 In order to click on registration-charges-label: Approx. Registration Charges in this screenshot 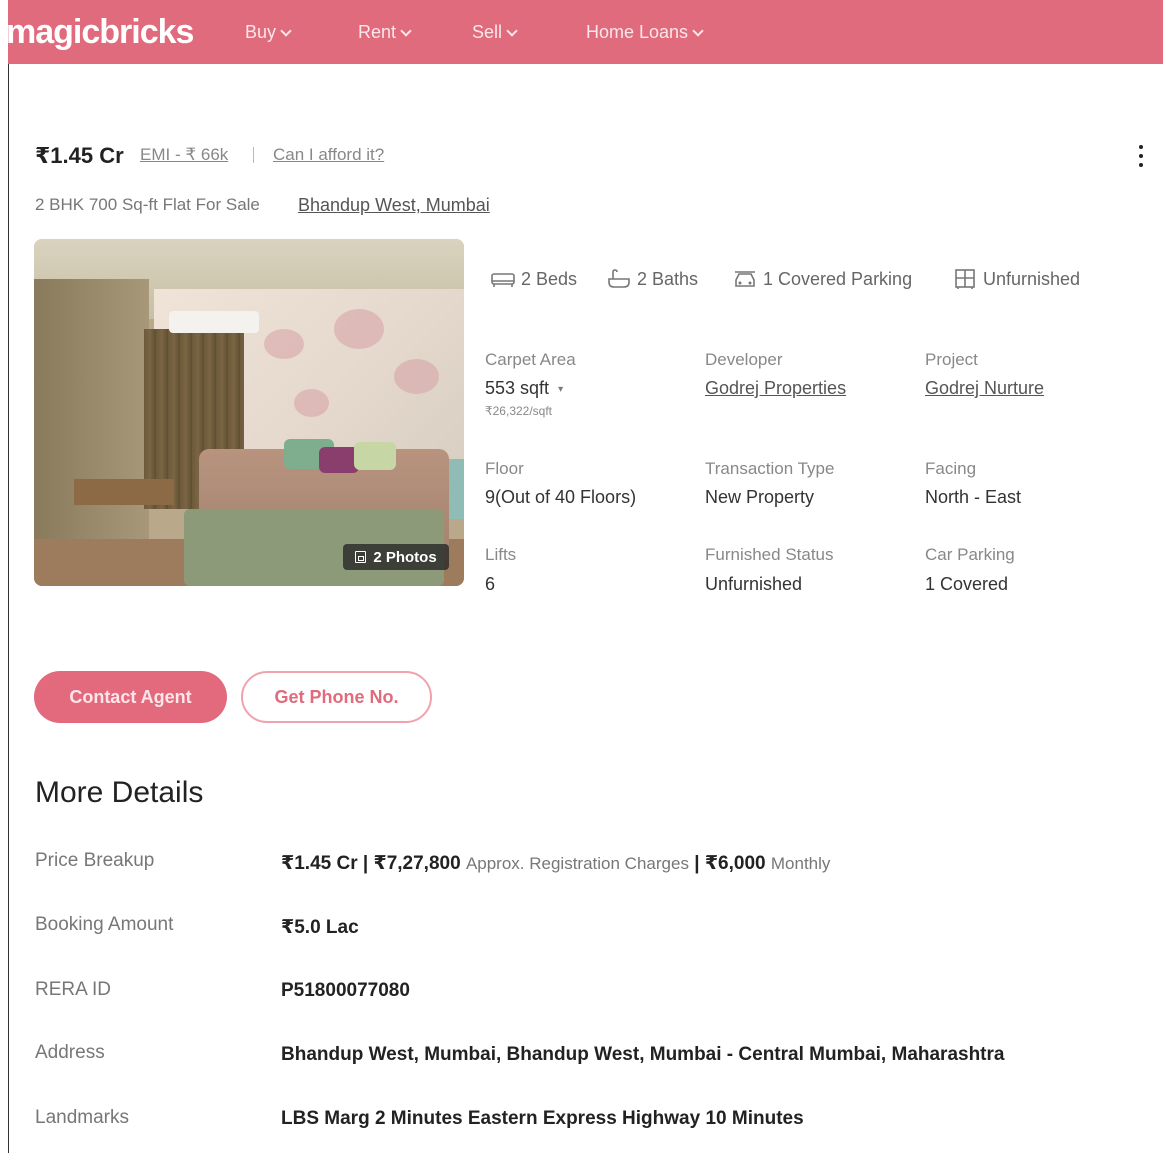, I will do `click(577, 863)`.